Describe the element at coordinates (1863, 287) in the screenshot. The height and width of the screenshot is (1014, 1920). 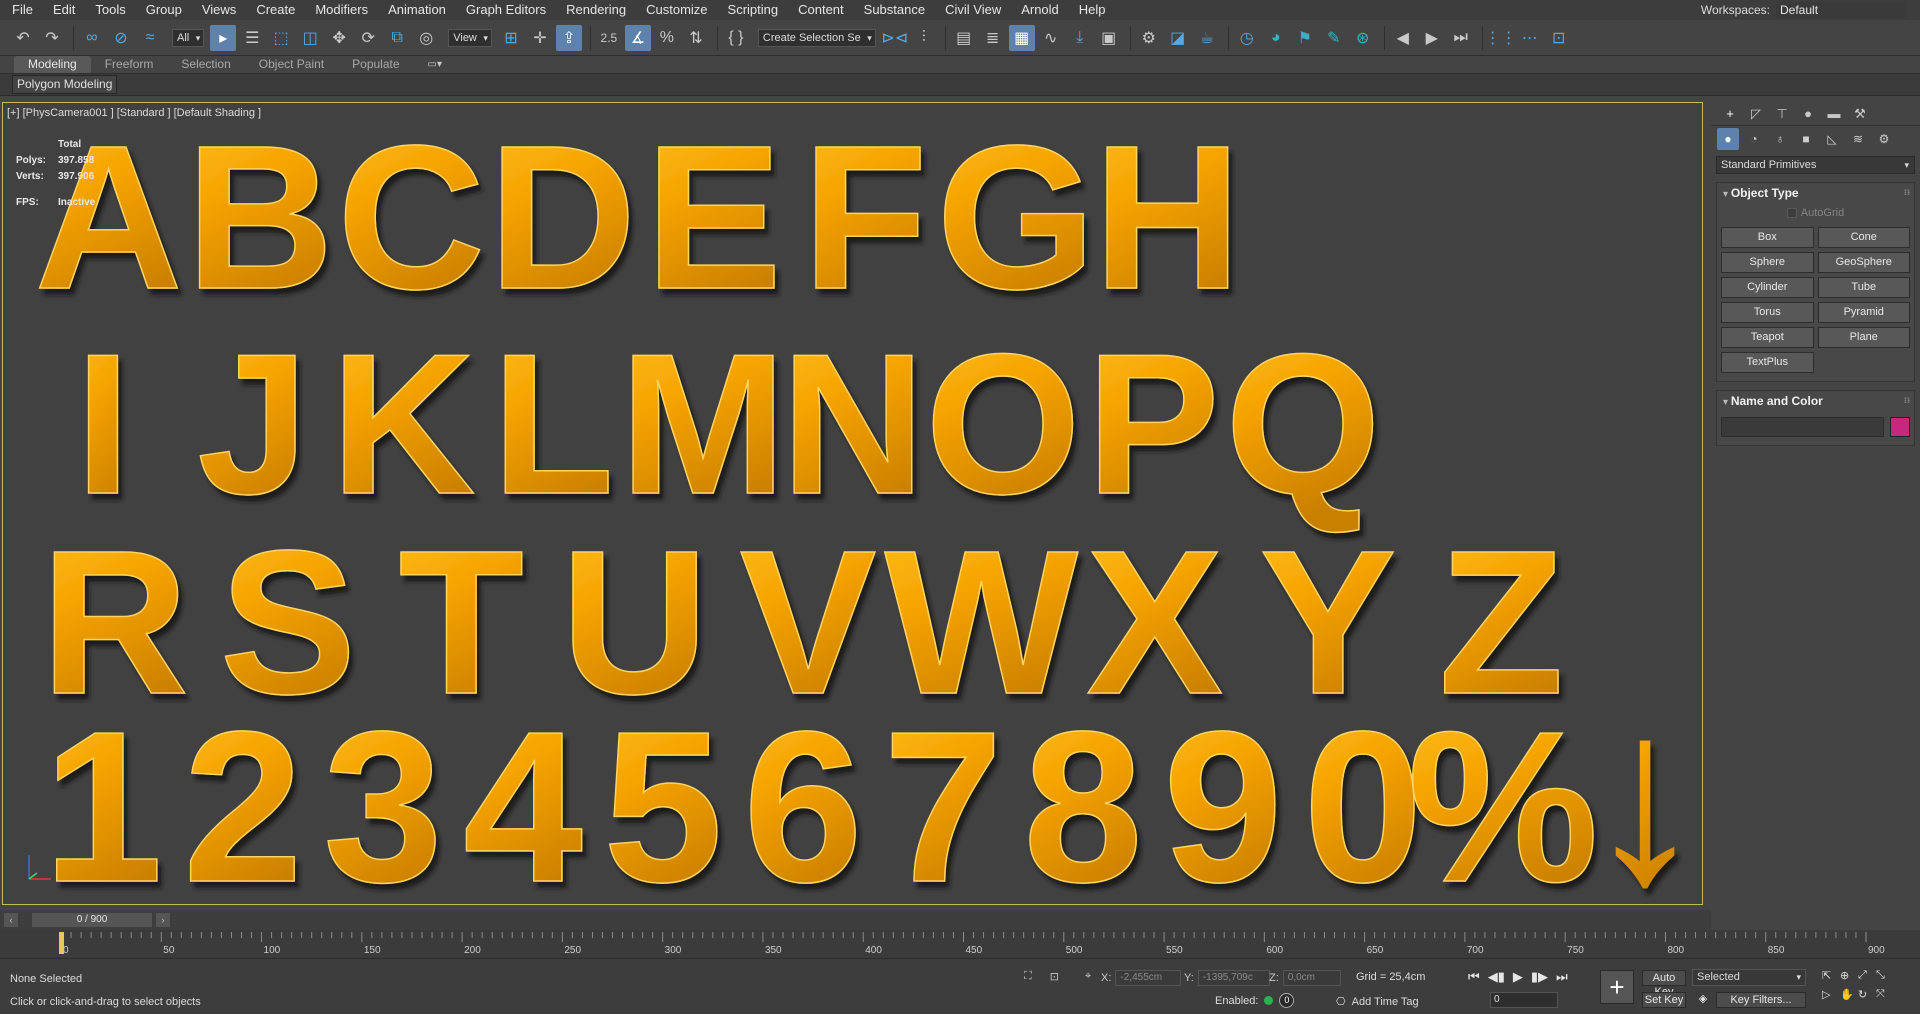
I see `tube-button: Tube` at that location.